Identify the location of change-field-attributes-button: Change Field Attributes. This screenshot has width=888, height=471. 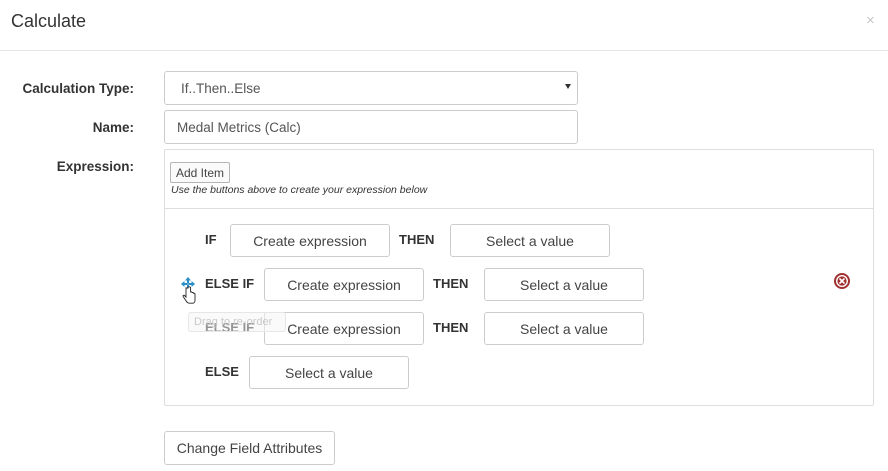
(249, 448).